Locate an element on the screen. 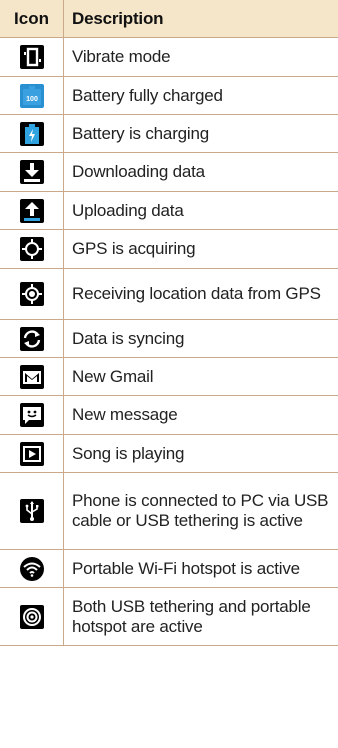 This screenshot has height=748, width=338. row-description: Portable Wi-Fi hotspot is active is located at coordinates (186, 568).